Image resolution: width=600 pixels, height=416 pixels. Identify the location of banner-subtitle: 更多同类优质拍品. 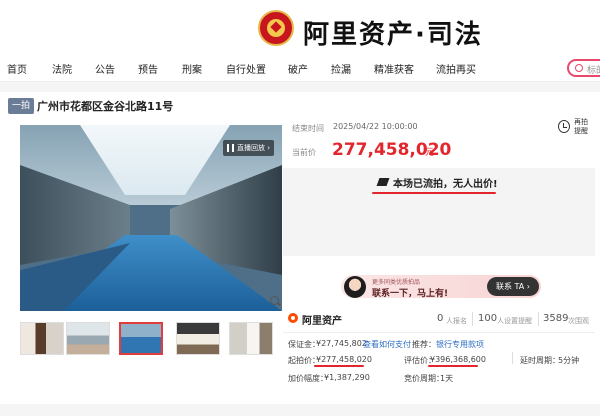
(396, 282).